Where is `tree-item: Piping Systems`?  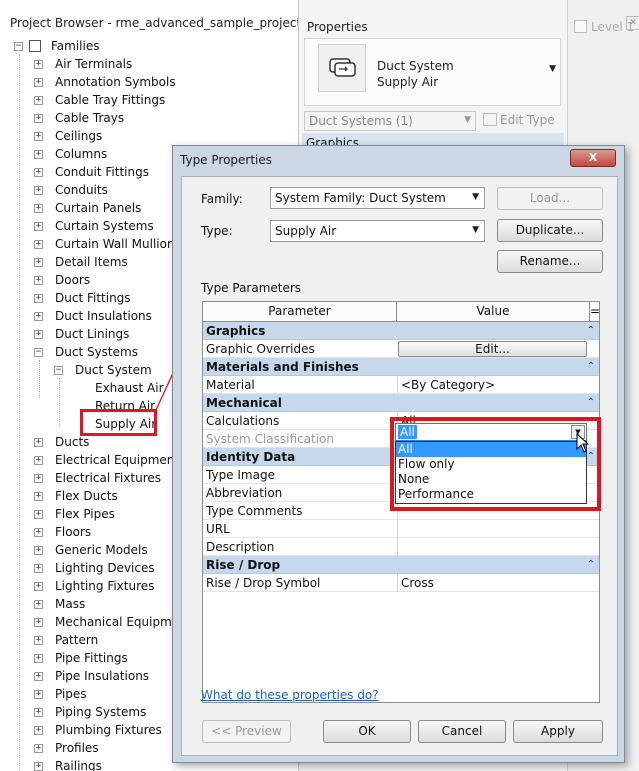 tree-item: Piping Systems is located at coordinates (100, 712).